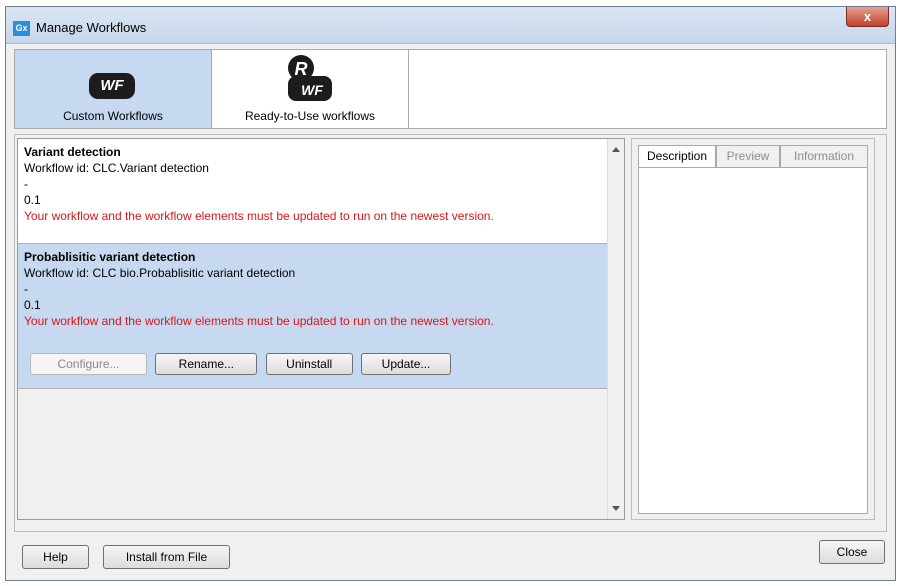 This screenshot has height=586, width=901. I want to click on workflow-name: Probablisitic variant detection, so click(110, 257).